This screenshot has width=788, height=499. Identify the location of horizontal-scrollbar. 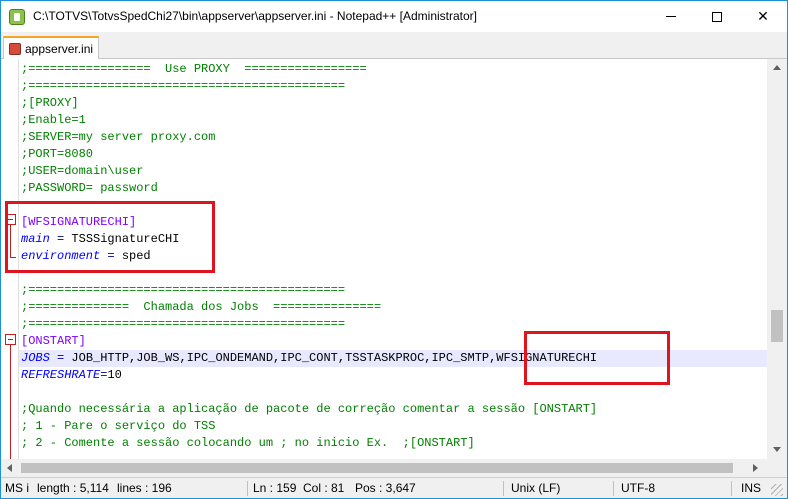
(384, 468).